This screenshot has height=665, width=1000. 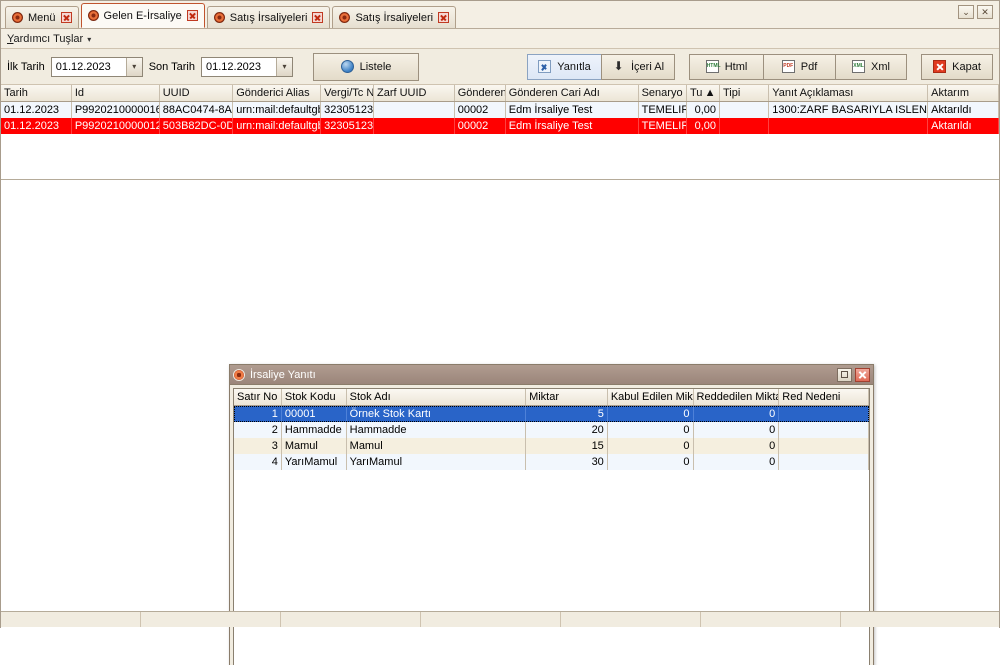 What do you see at coordinates (480, 93) in the screenshot?
I see `grid-column-header: Gönderen Ca` at bounding box center [480, 93].